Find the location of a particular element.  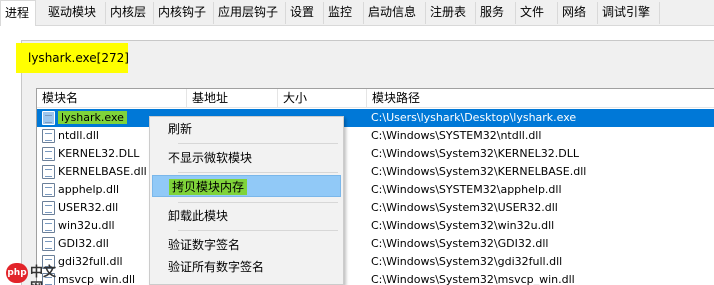

column-module-name: 模块名 is located at coordinates (112, 98).